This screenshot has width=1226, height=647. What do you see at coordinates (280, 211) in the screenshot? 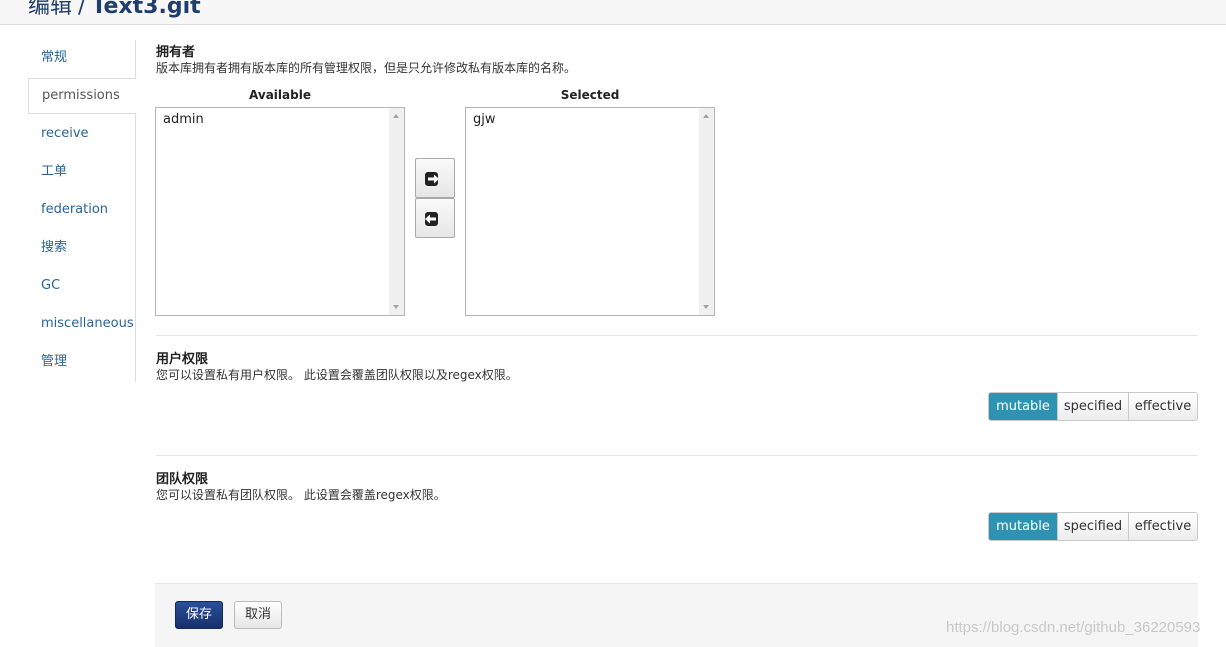
I see `available-owners-list: admin` at bounding box center [280, 211].